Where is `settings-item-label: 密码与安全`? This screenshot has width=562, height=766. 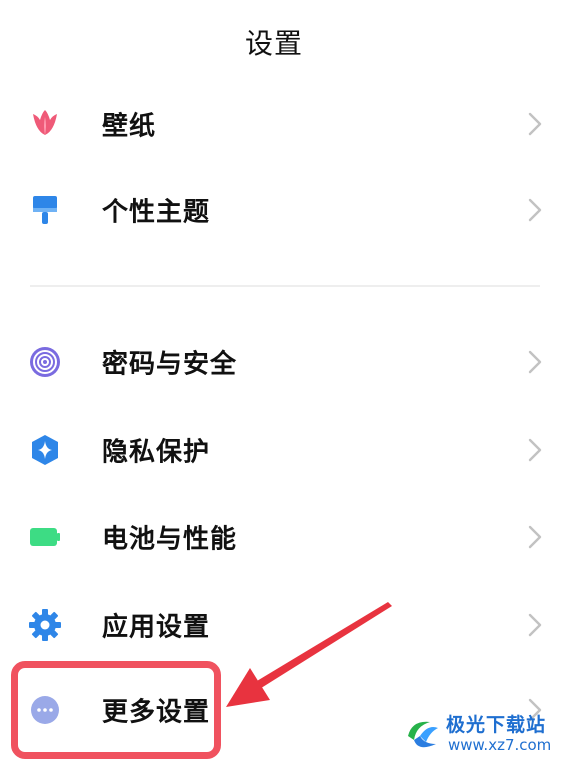
settings-item-label: 密码与安全 is located at coordinates (170, 364).